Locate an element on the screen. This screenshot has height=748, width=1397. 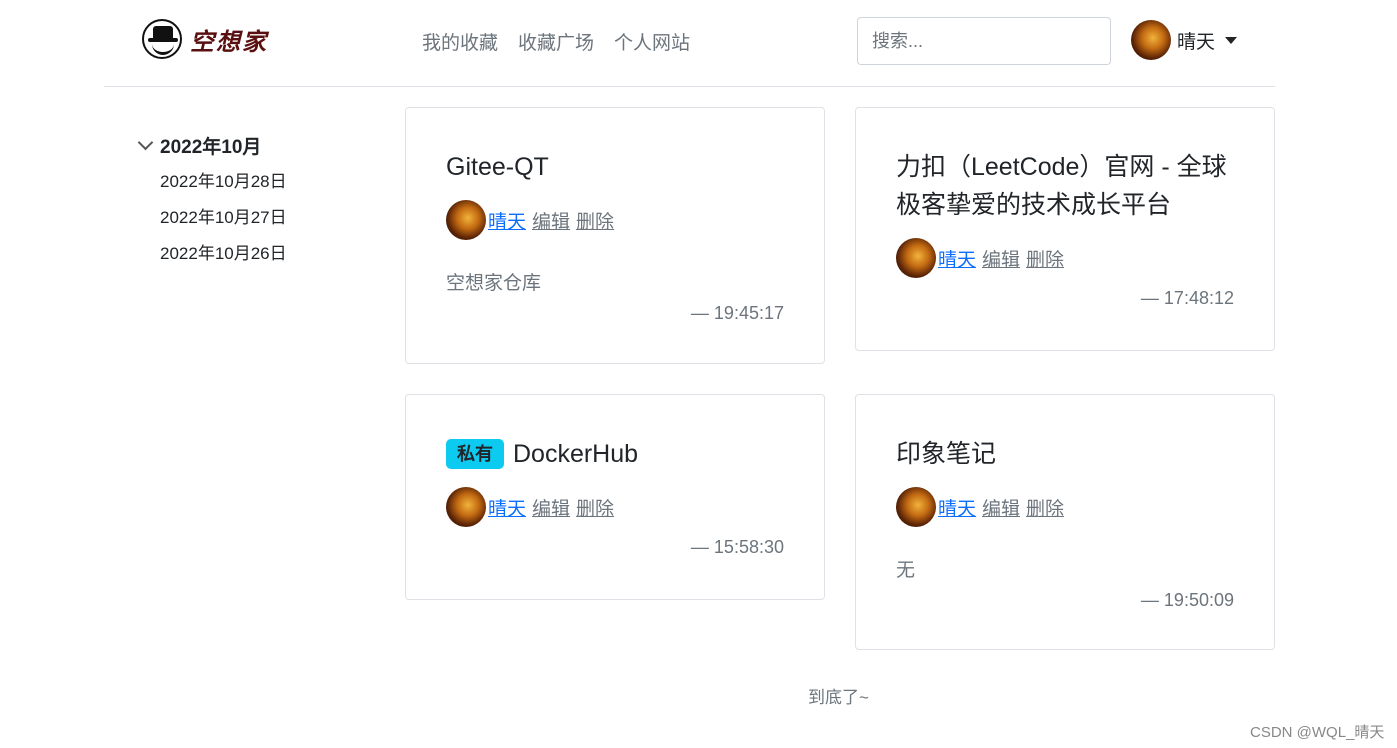
card-time: — 15:58:30 is located at coordinates (737, 547).